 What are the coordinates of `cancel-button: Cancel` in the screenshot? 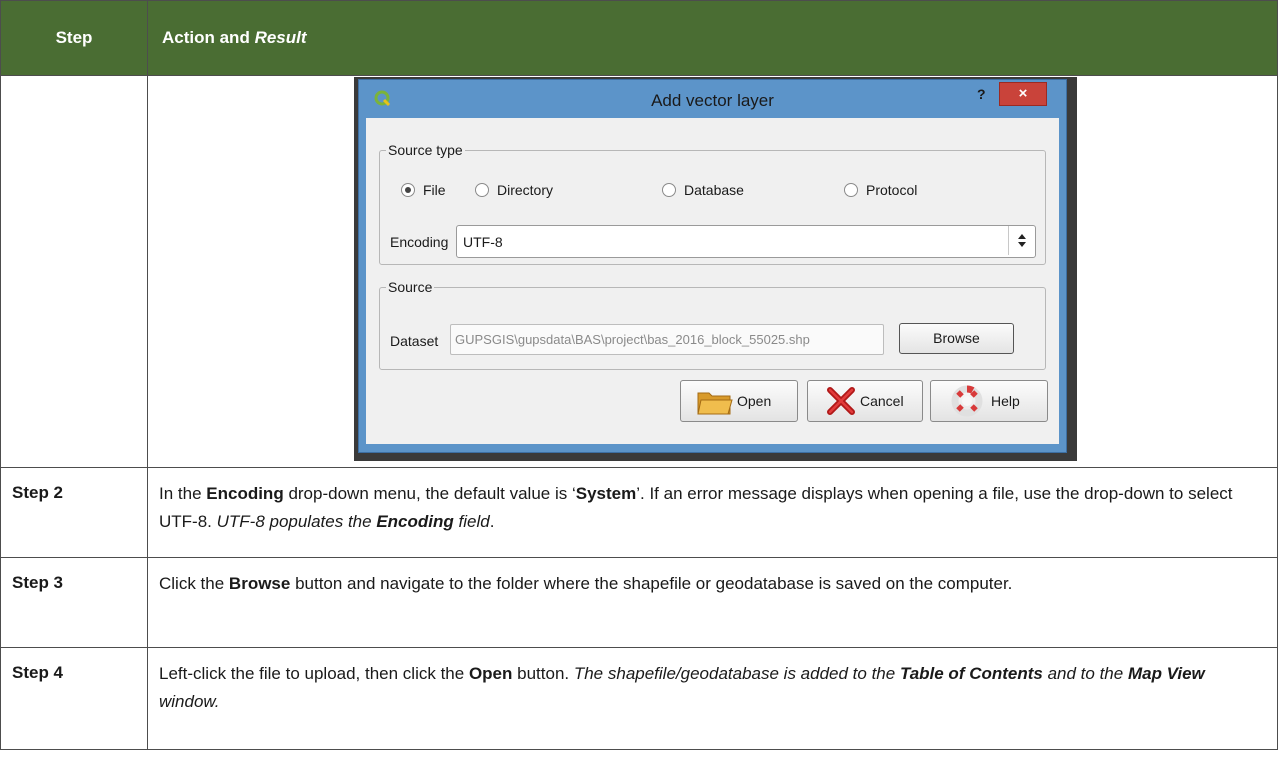 It's located at (865, 401).